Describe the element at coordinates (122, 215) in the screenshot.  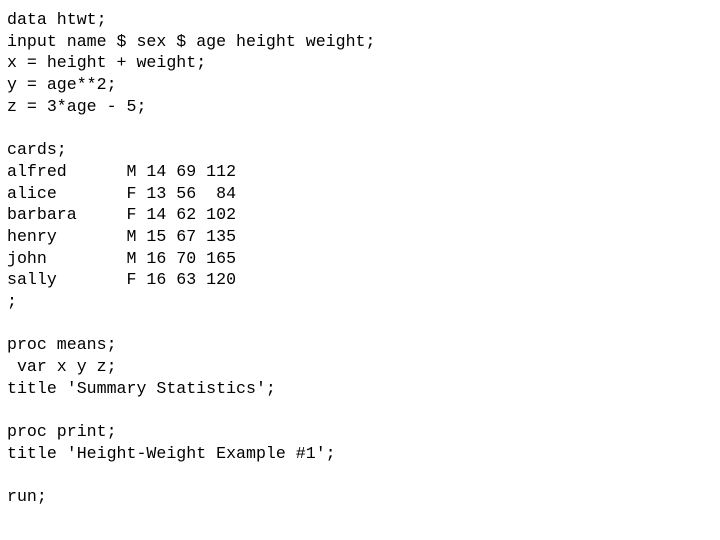
I see `data-row: barbara F 14 62 102` at that location.